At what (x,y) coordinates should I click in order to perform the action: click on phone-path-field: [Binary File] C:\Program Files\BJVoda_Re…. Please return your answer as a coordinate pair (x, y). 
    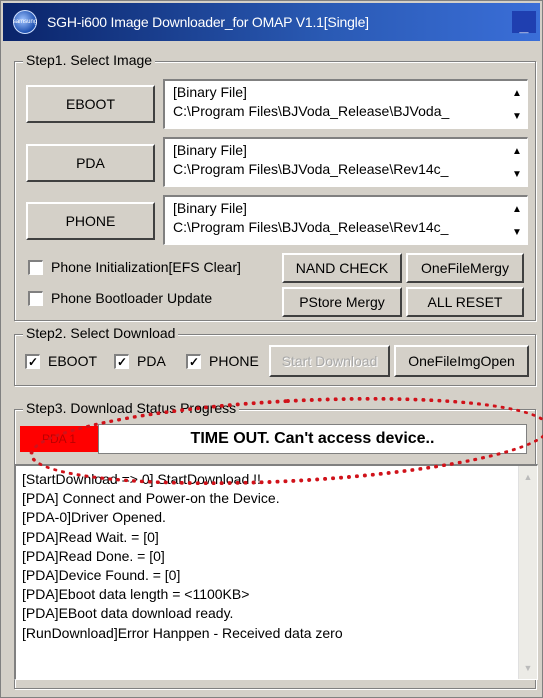
    Looking at the image, I should click on (345, 220).